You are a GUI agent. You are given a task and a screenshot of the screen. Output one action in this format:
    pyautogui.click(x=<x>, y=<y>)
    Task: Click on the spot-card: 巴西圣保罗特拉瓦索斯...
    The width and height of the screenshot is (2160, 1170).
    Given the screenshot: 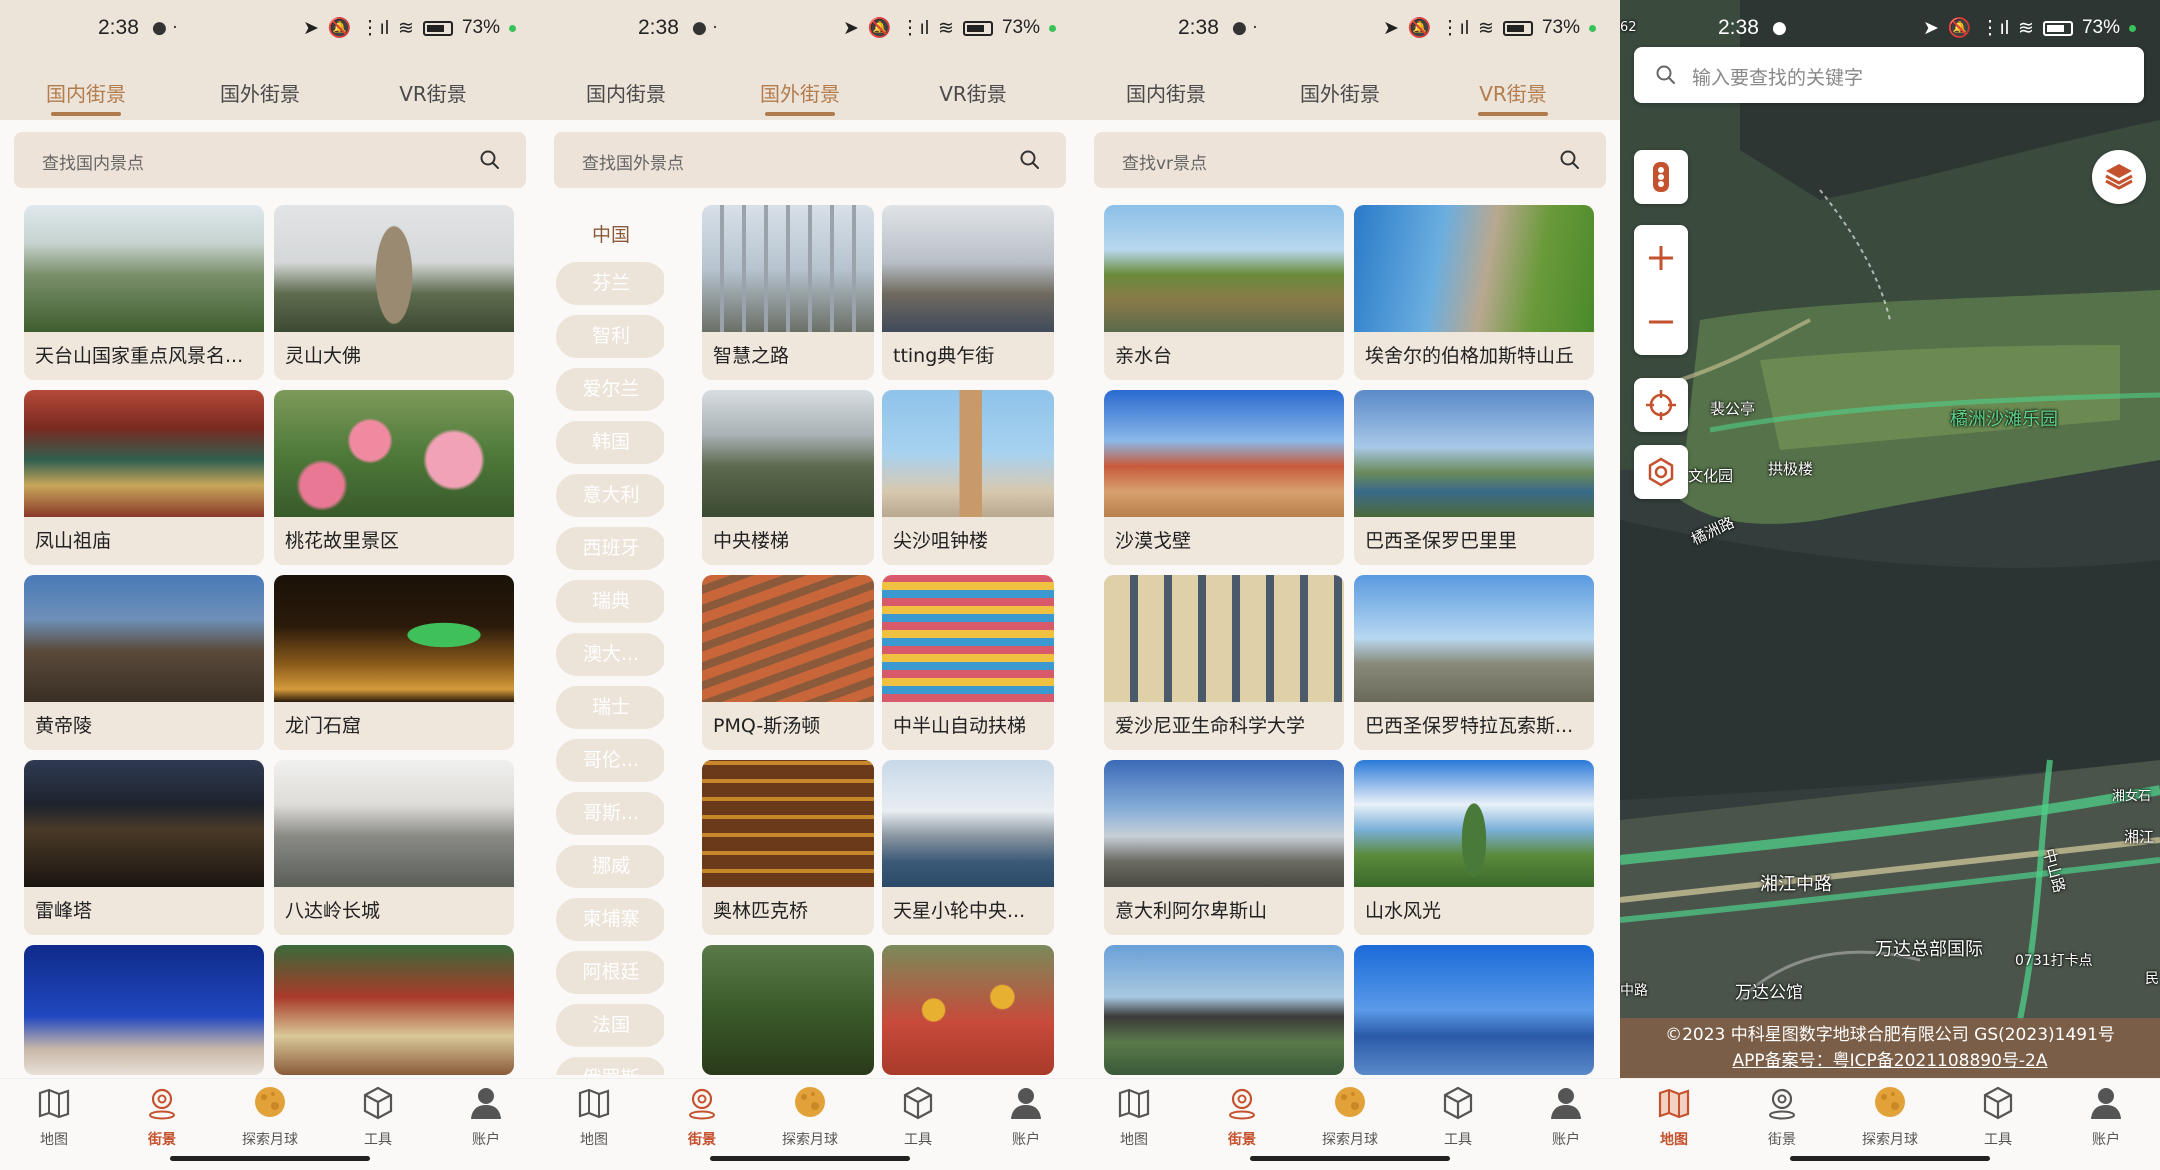 What is the action you would take?
    pyautogui.click(x=1474, y=662)
    